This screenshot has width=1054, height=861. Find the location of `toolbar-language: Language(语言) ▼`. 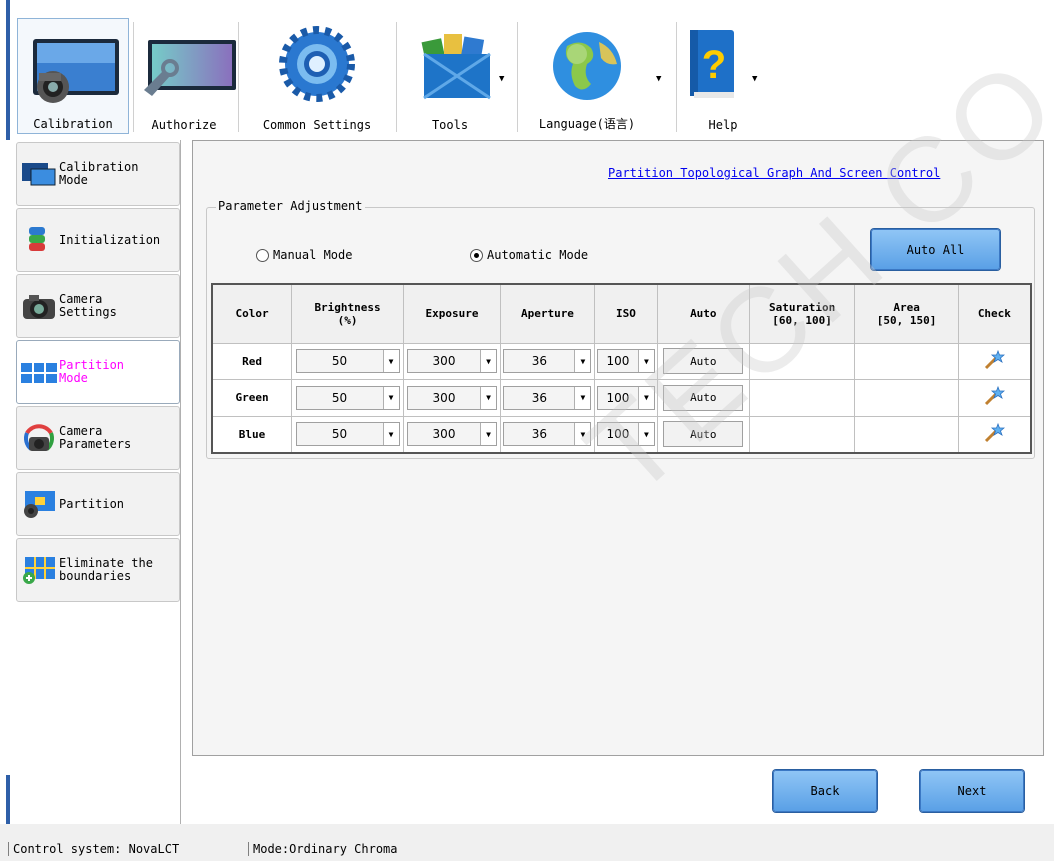

toolbar-language: Language(语言) ▼ is located at coordinates (597, 76).